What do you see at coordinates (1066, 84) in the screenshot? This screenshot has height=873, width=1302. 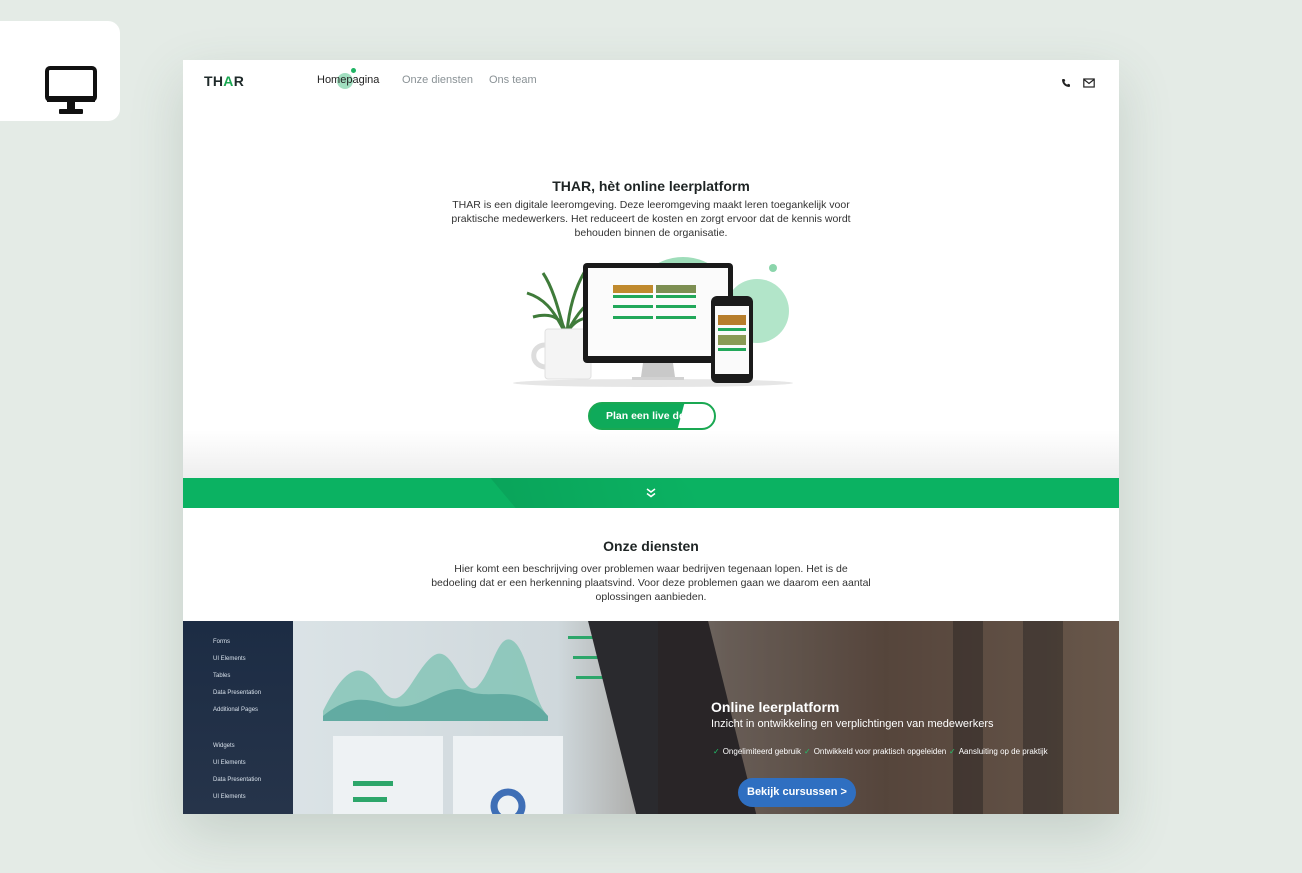 I see `phone-icon` at bounding box center [1066, 84].